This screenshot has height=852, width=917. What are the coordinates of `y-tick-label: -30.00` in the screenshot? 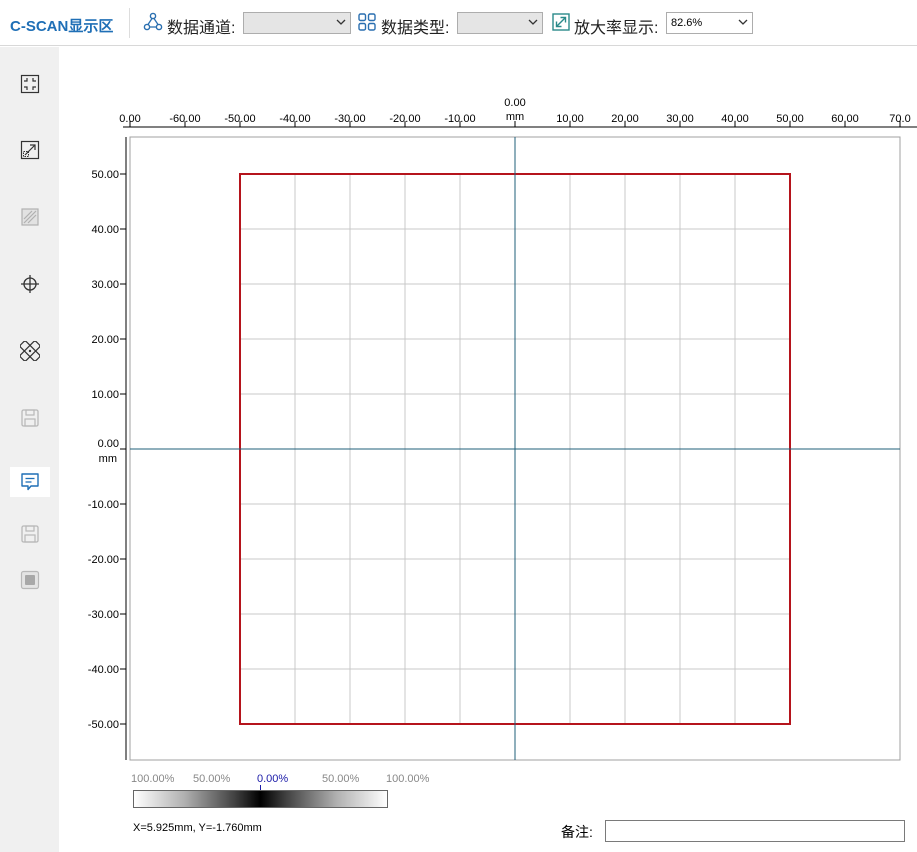 It's located at (103, 615).